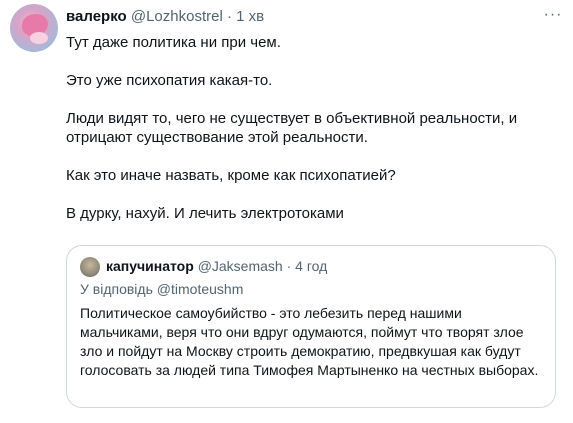  I want to click on reply-prefix: У відповідь, so click(116, 289).